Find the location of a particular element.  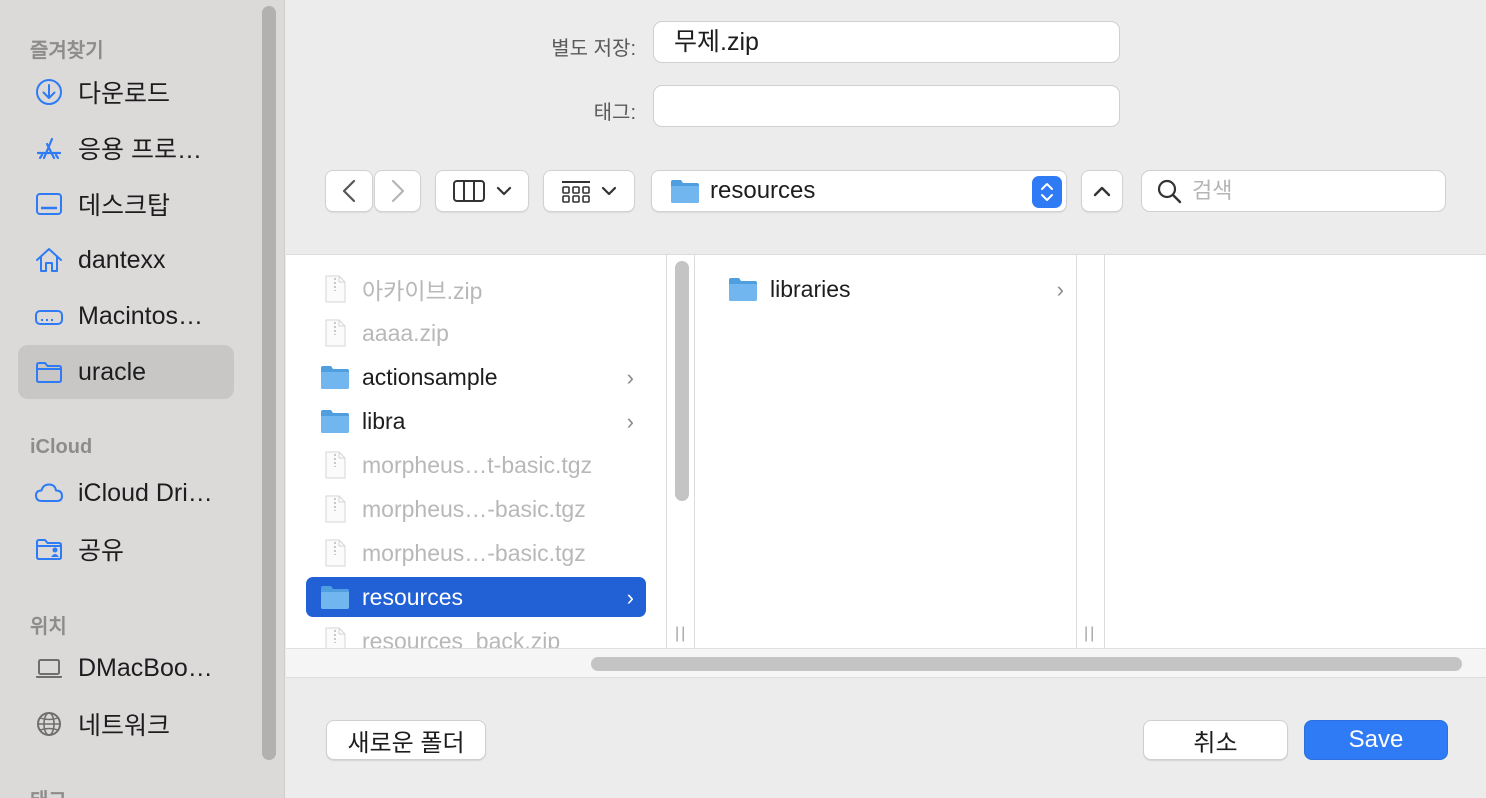

group-button is located at coordinates (589, 191).